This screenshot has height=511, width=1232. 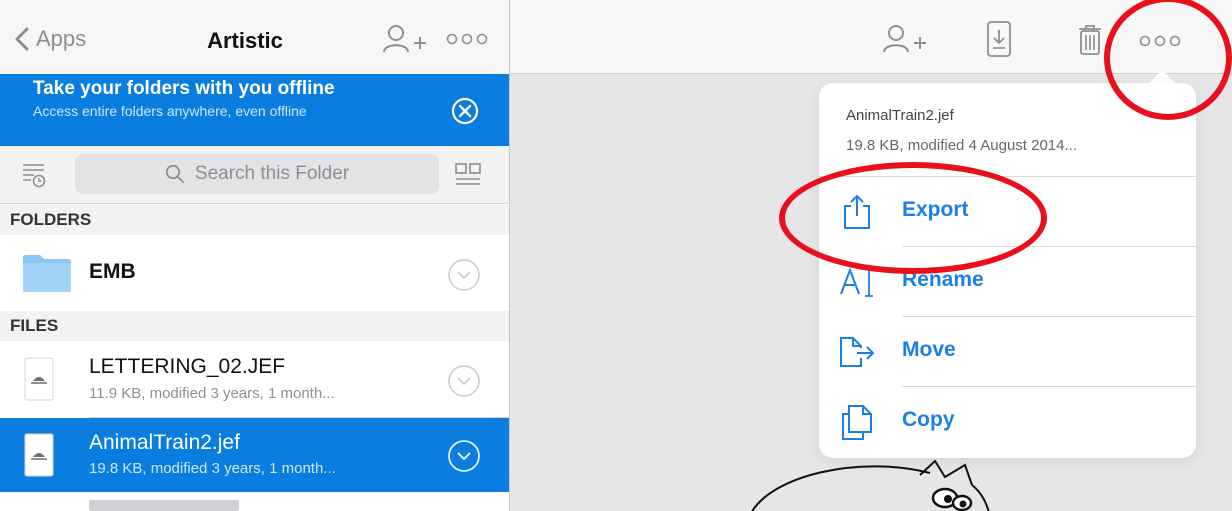 What do you see at coordinates (34, 175) in the screenshot?
I see `sort-recent-icon` at bounding box center [34, 175].